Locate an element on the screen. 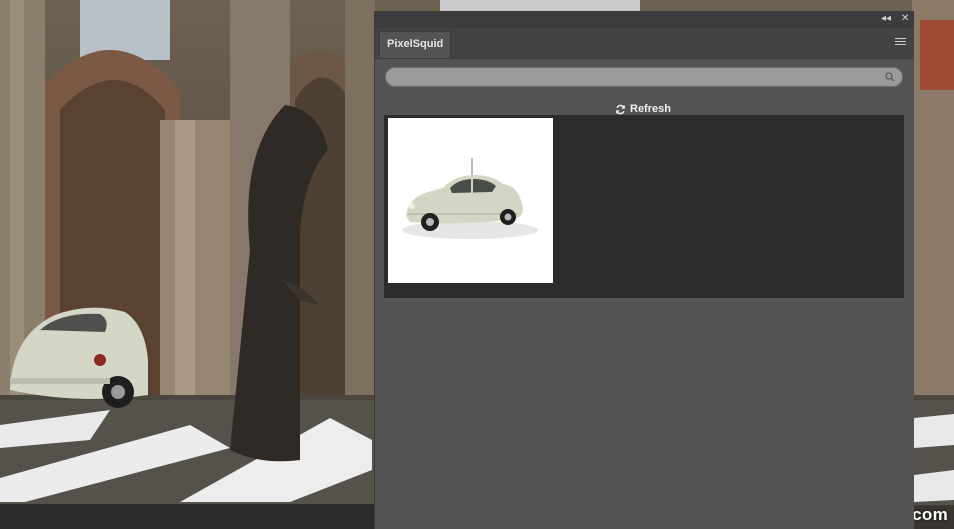 This screenshot has height=529, width=954. search-field is located at coordinates (644, 77).